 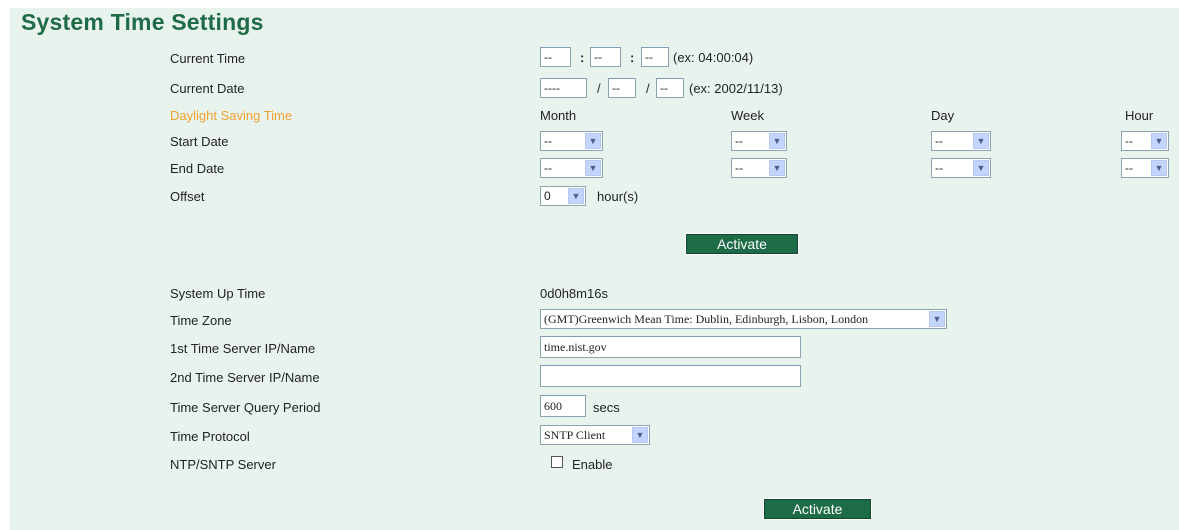 I want to click on start-week-value: --, so click(x=739, y=141).